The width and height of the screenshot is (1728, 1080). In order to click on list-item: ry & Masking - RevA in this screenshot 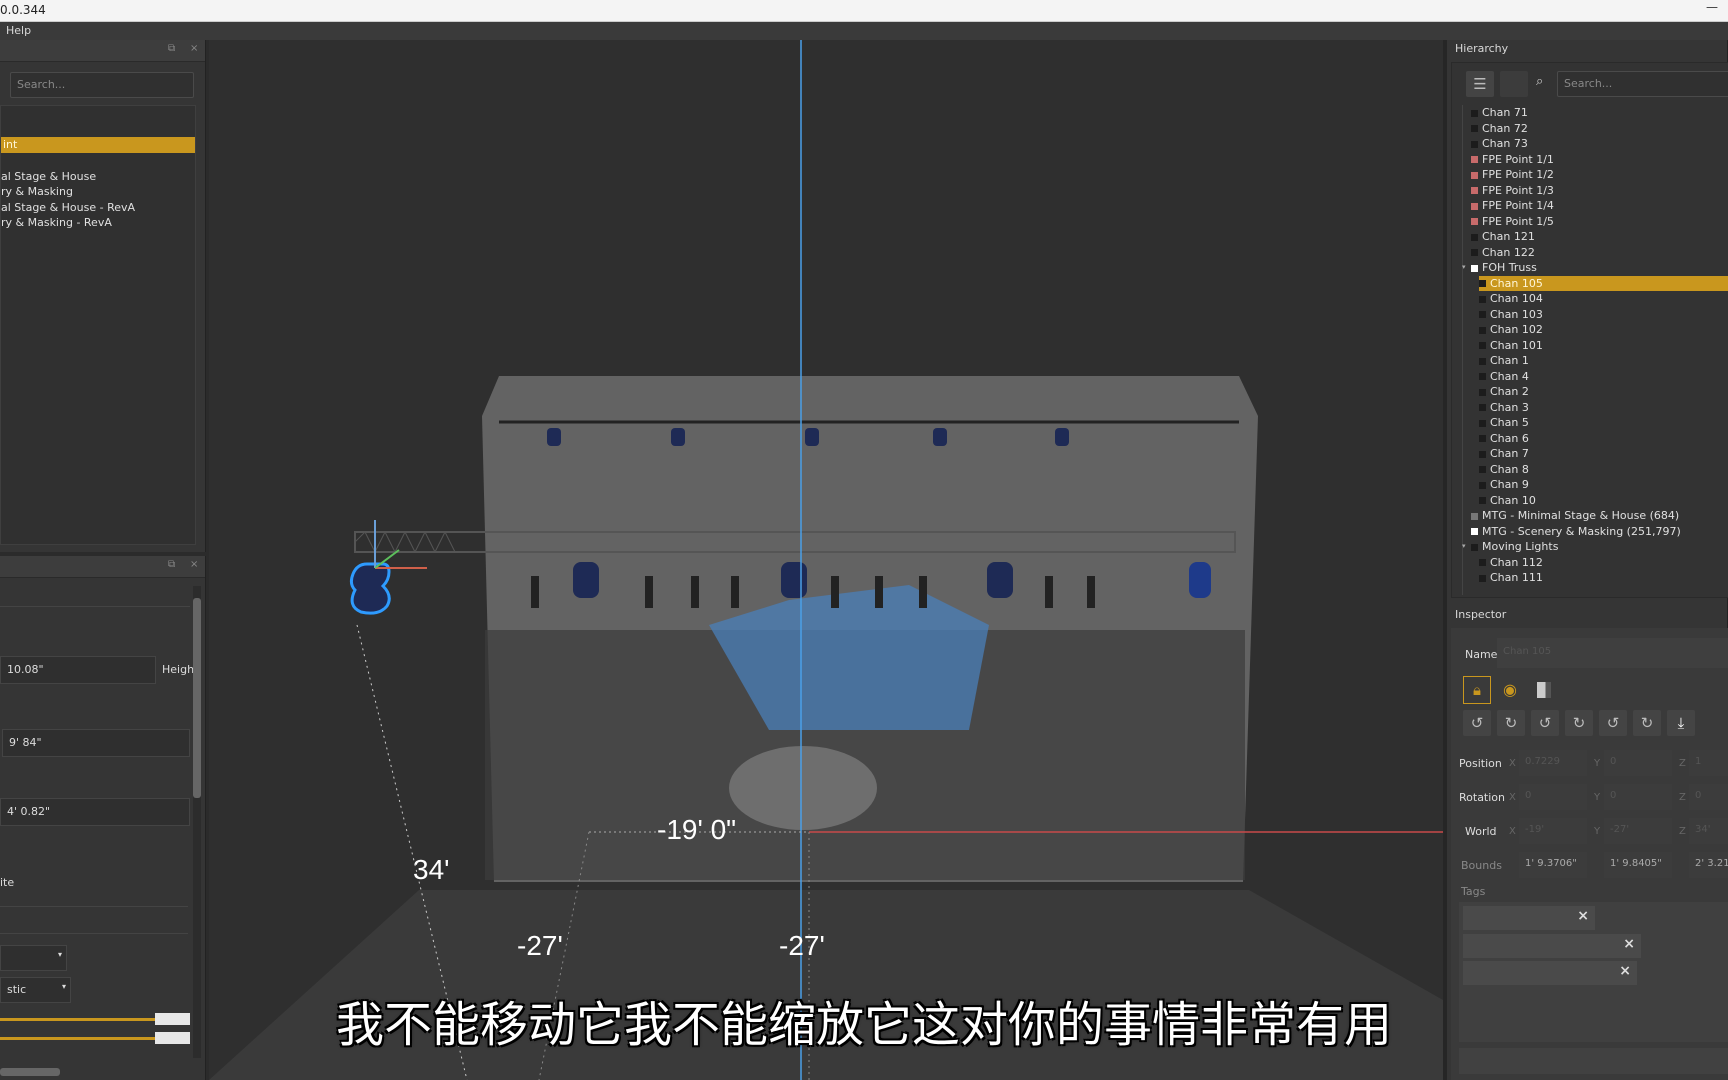, I will do `click(56, 223)`.